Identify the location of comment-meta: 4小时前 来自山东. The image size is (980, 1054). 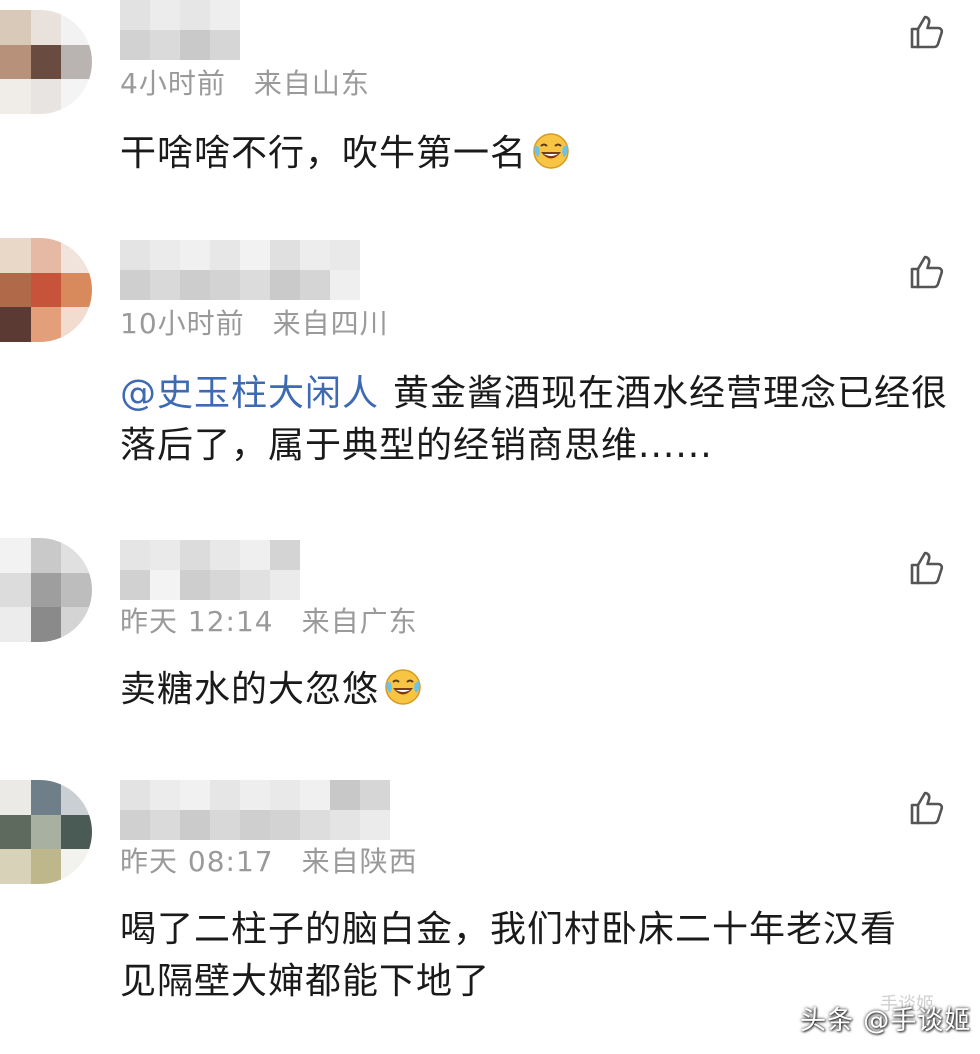
(245, 82).